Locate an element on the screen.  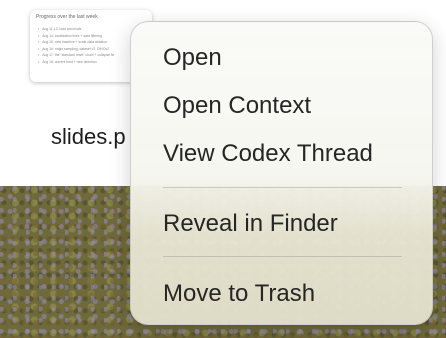
thumbnail-bullet: Aug 18: current best + new direction is located at coordinates (76, 62).